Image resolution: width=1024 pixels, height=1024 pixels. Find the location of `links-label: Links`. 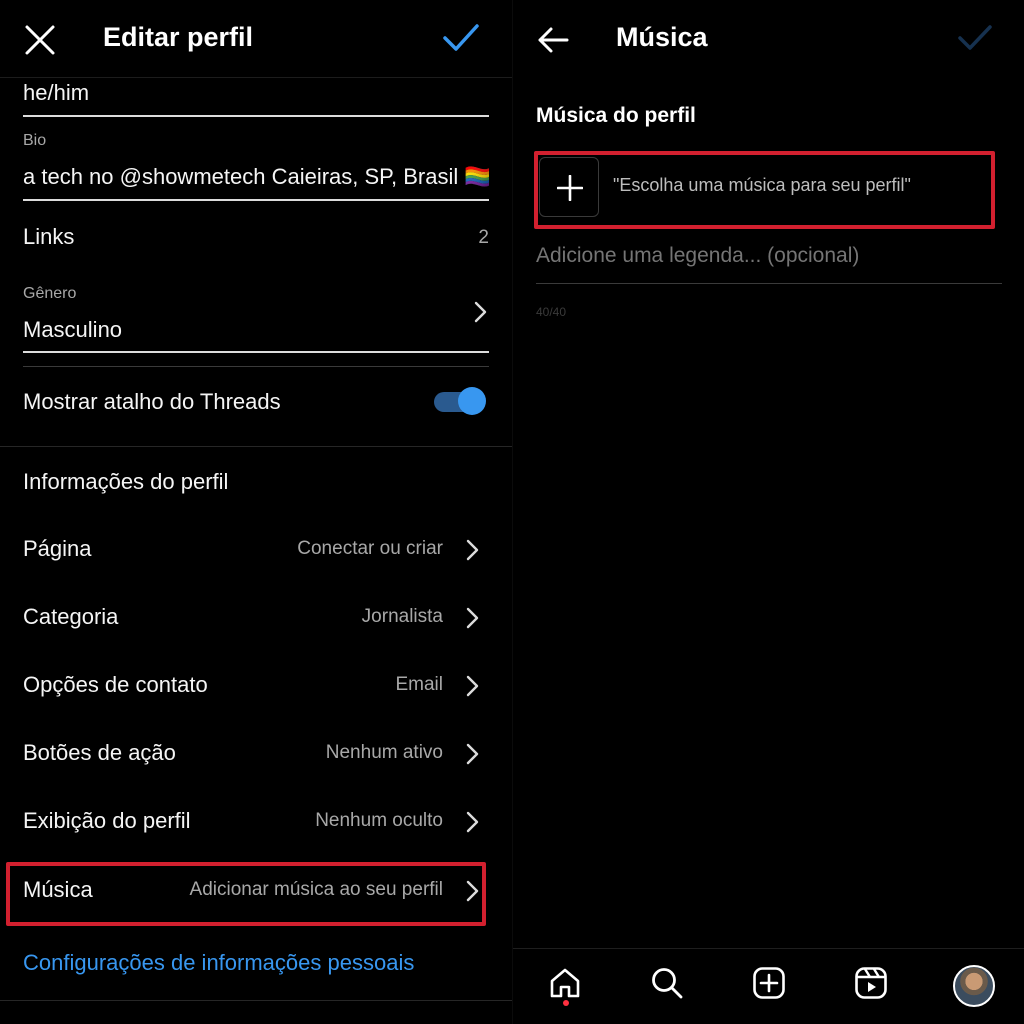

links-label: Links is located at coordinates (49, 236).